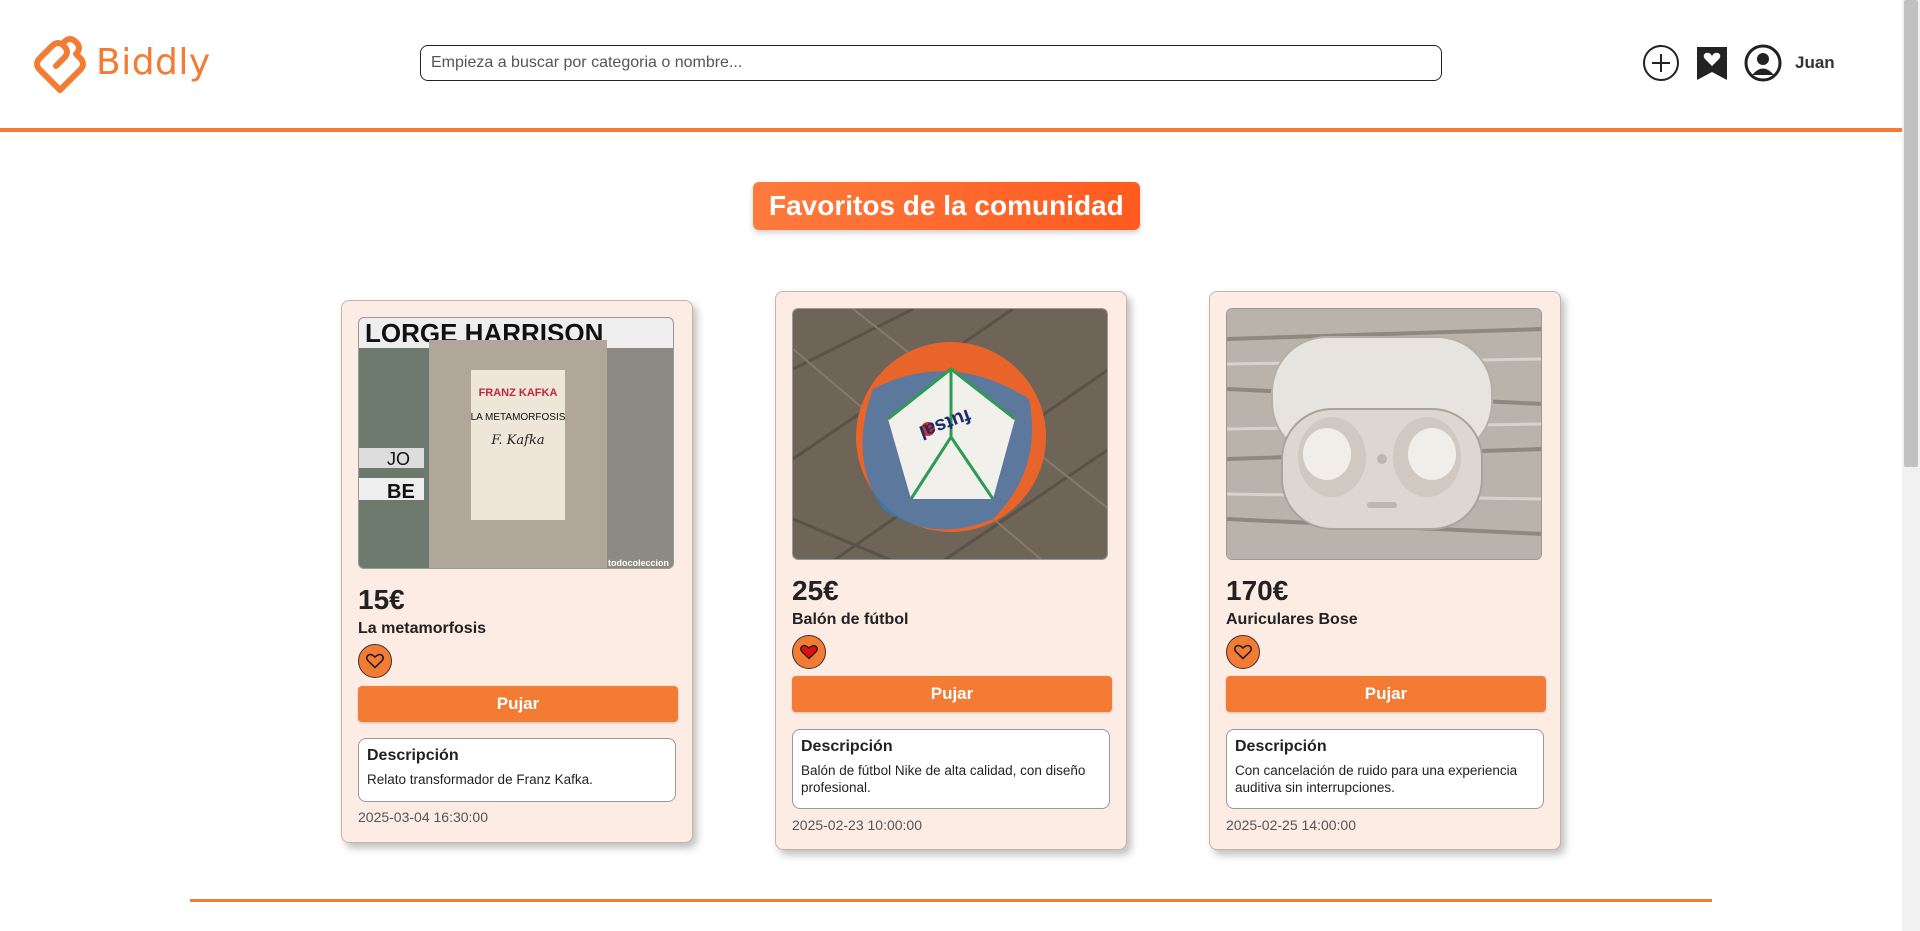 This screenshot has height=931, width=1920. What do you see at coordinates (480, 779) in the screenshot?
I see `description-text: Relato transformador de Franz Kafka.` at bounding box center [480, 779].